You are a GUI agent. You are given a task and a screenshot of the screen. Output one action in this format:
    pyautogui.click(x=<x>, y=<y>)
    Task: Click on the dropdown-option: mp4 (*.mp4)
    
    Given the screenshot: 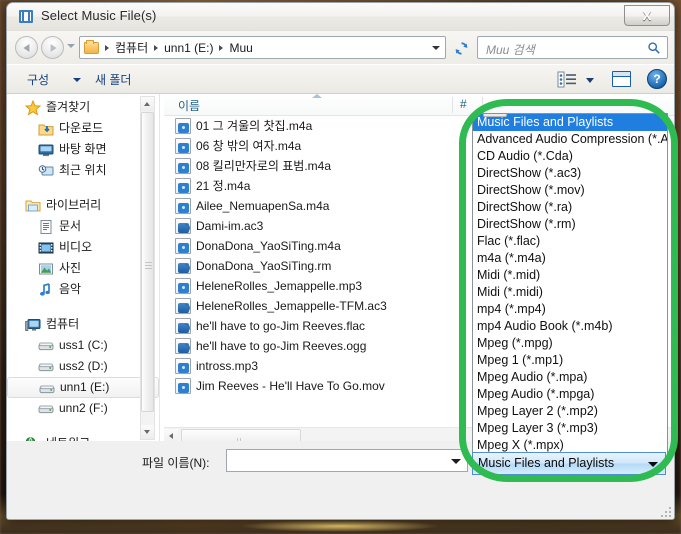 What is the action you would take?
    pyautogui.click(x=570, y=309)
    